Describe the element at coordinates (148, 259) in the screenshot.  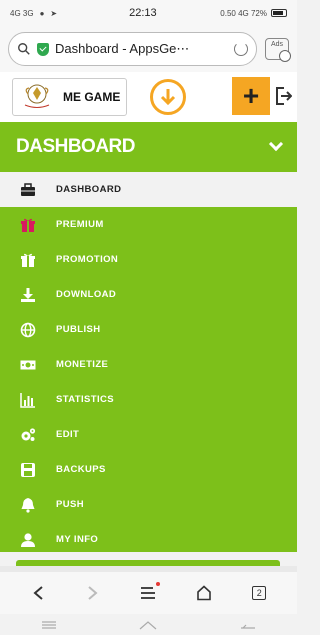
I see `sidebar-item-promotion: PROMOTION` at that location.